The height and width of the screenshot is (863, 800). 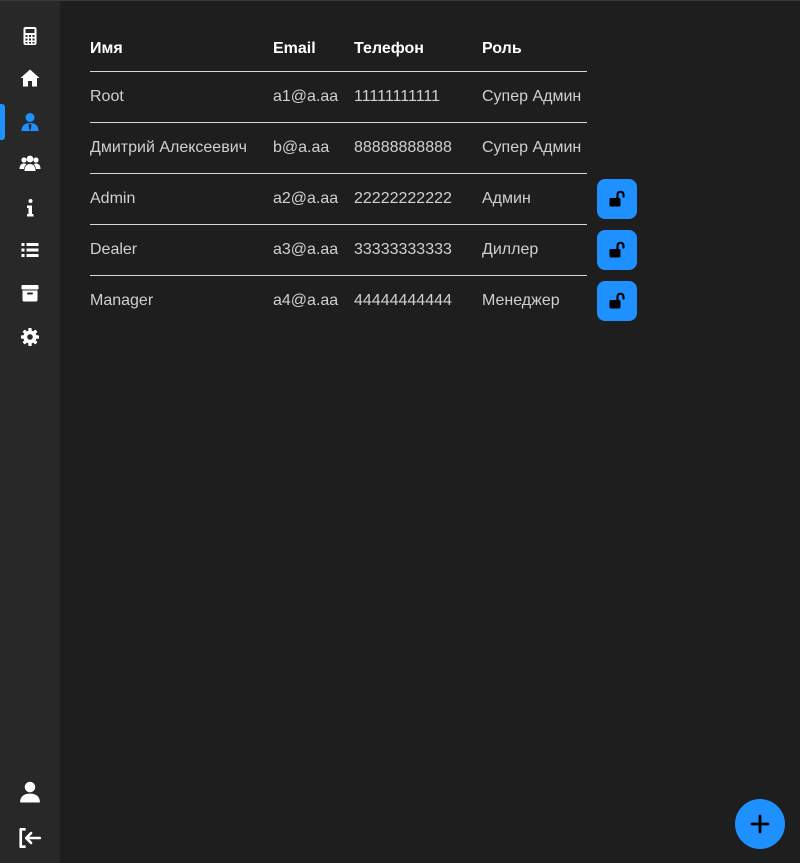 What do you see at coordinates (181, 49) in the screenshot?
I see `column-header-name: Имя` at bounding box center [181, 49].